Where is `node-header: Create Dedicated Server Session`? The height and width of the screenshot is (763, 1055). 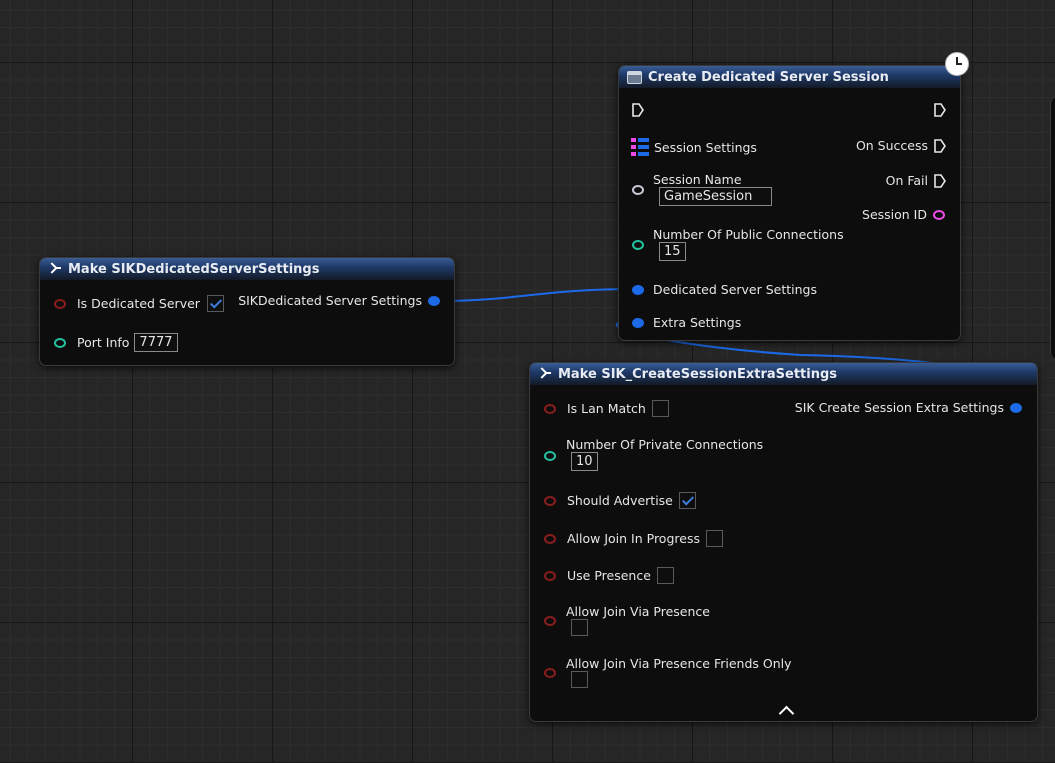 node-header: Create Dedicated Server Session is located at coordinates (789, 77).